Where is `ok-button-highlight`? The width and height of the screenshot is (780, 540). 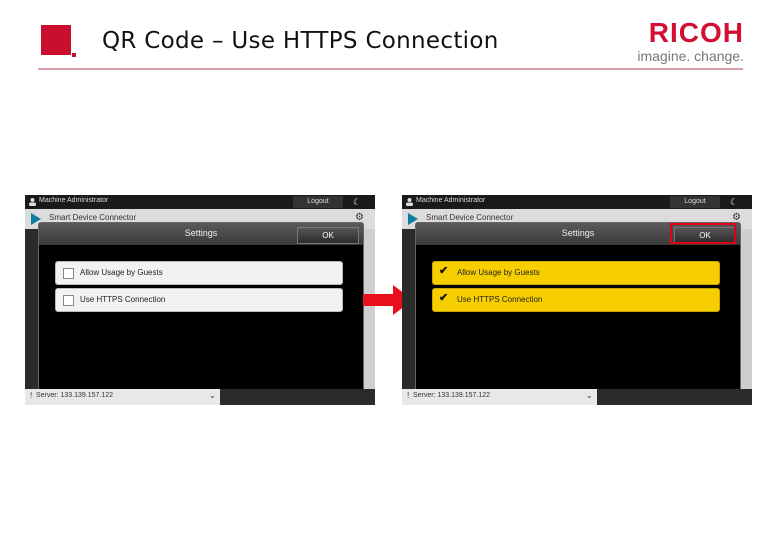
ok-button-highlight is located at coordinates (703, 233).